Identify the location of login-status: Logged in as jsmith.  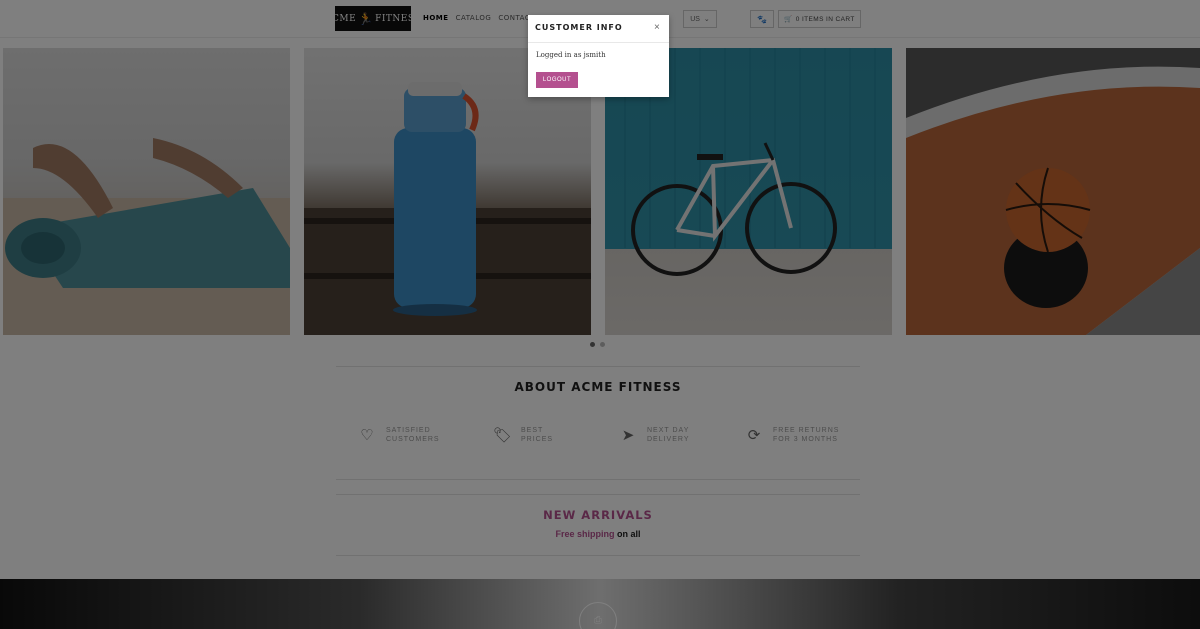
(571, 55).